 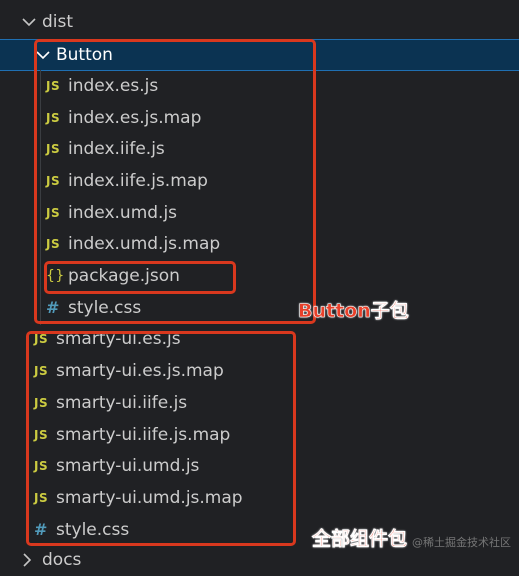 What do you see at coordinates (259, 22) in the screenshot?
I see `tree-folder-dist: dist` at bounding box center [259, 22].